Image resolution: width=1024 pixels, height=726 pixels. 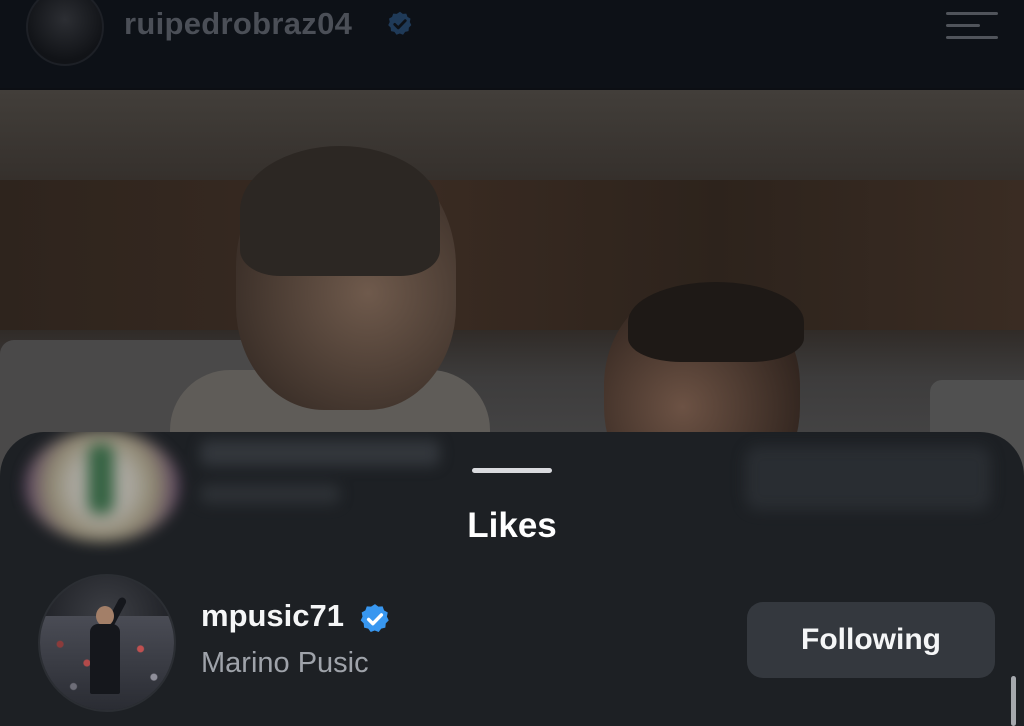 What do you see at coordinates (512, 525) in the screenshot?
I see `sheet-title: Likes` at bounding box center [512, 525].